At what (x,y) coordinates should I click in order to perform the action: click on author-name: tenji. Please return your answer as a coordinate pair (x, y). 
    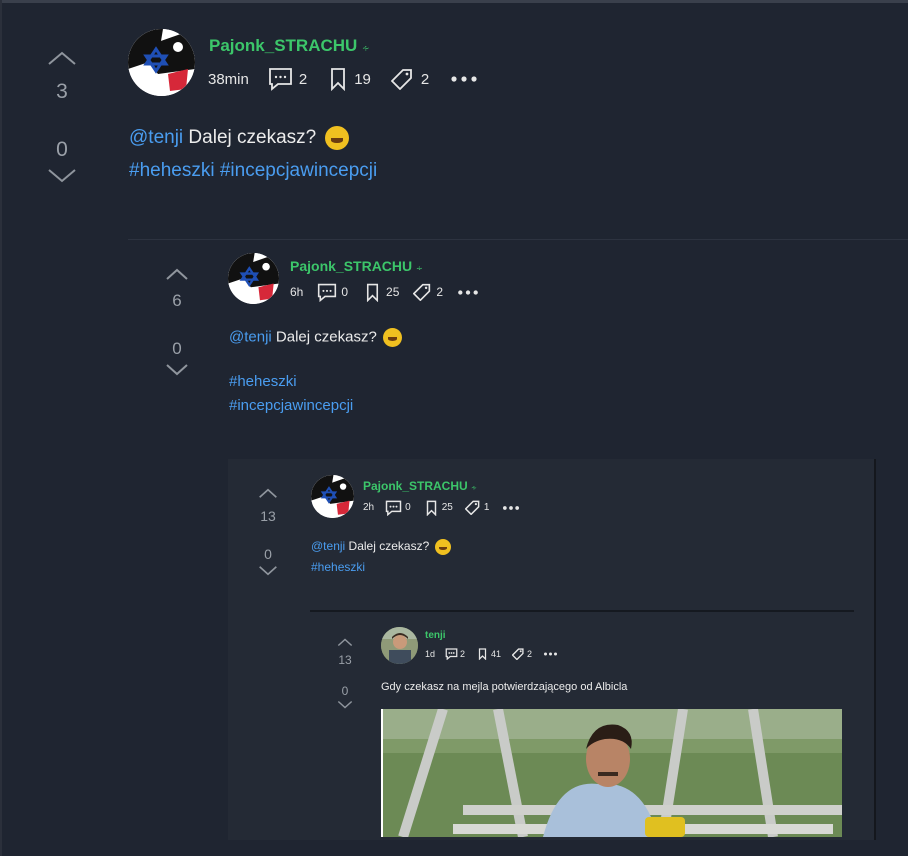
    Looking at the image, I should click on (435, 635).